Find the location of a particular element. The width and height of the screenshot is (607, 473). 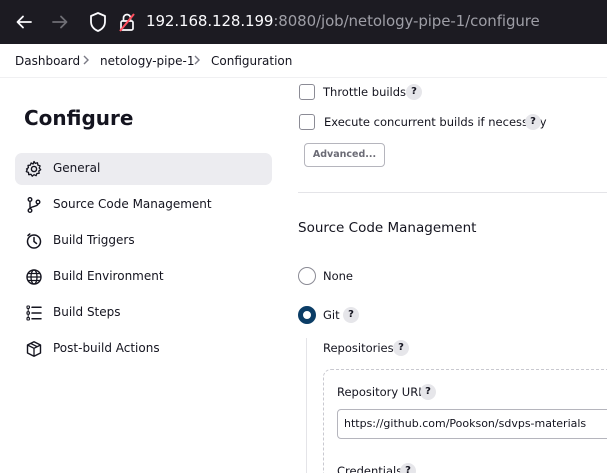

sidebar-item-label: Build Triggers is located at coordinates (94, 240).